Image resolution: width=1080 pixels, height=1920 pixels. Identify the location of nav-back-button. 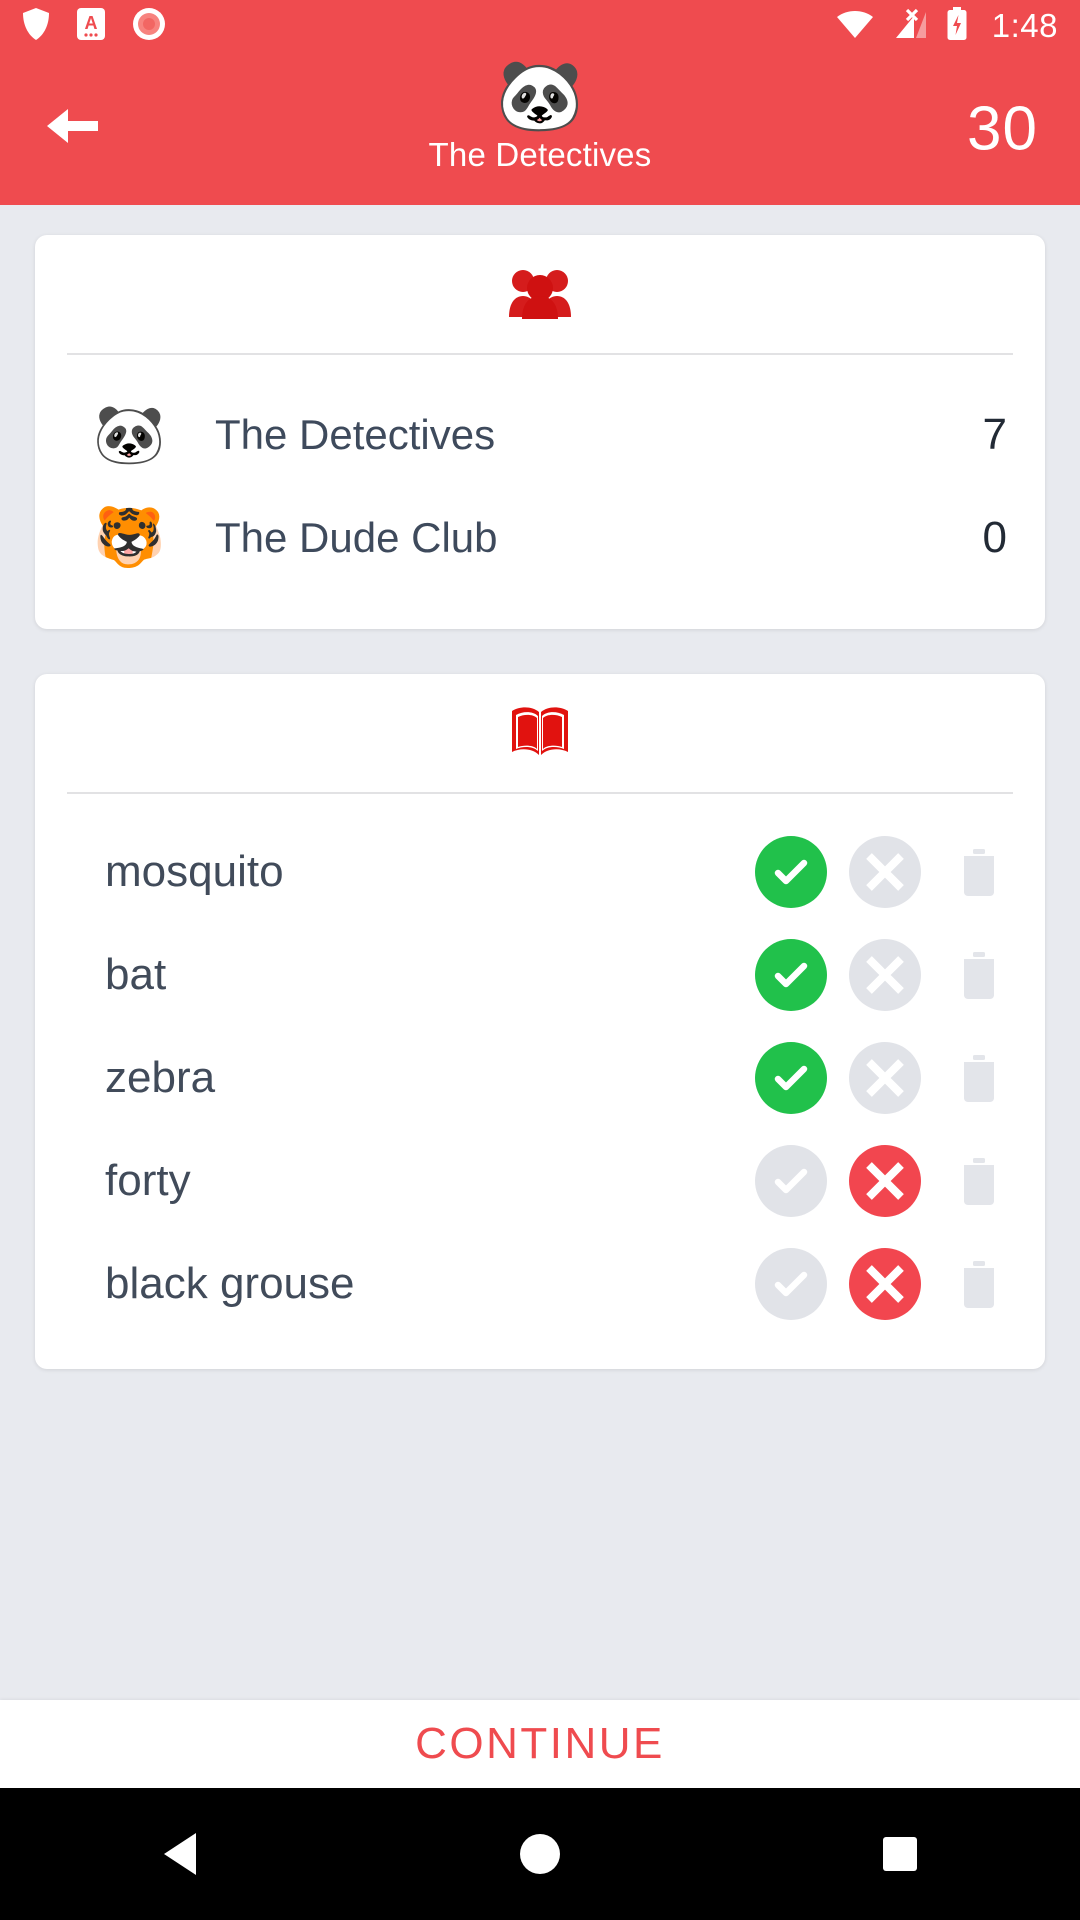
(180, 1854).